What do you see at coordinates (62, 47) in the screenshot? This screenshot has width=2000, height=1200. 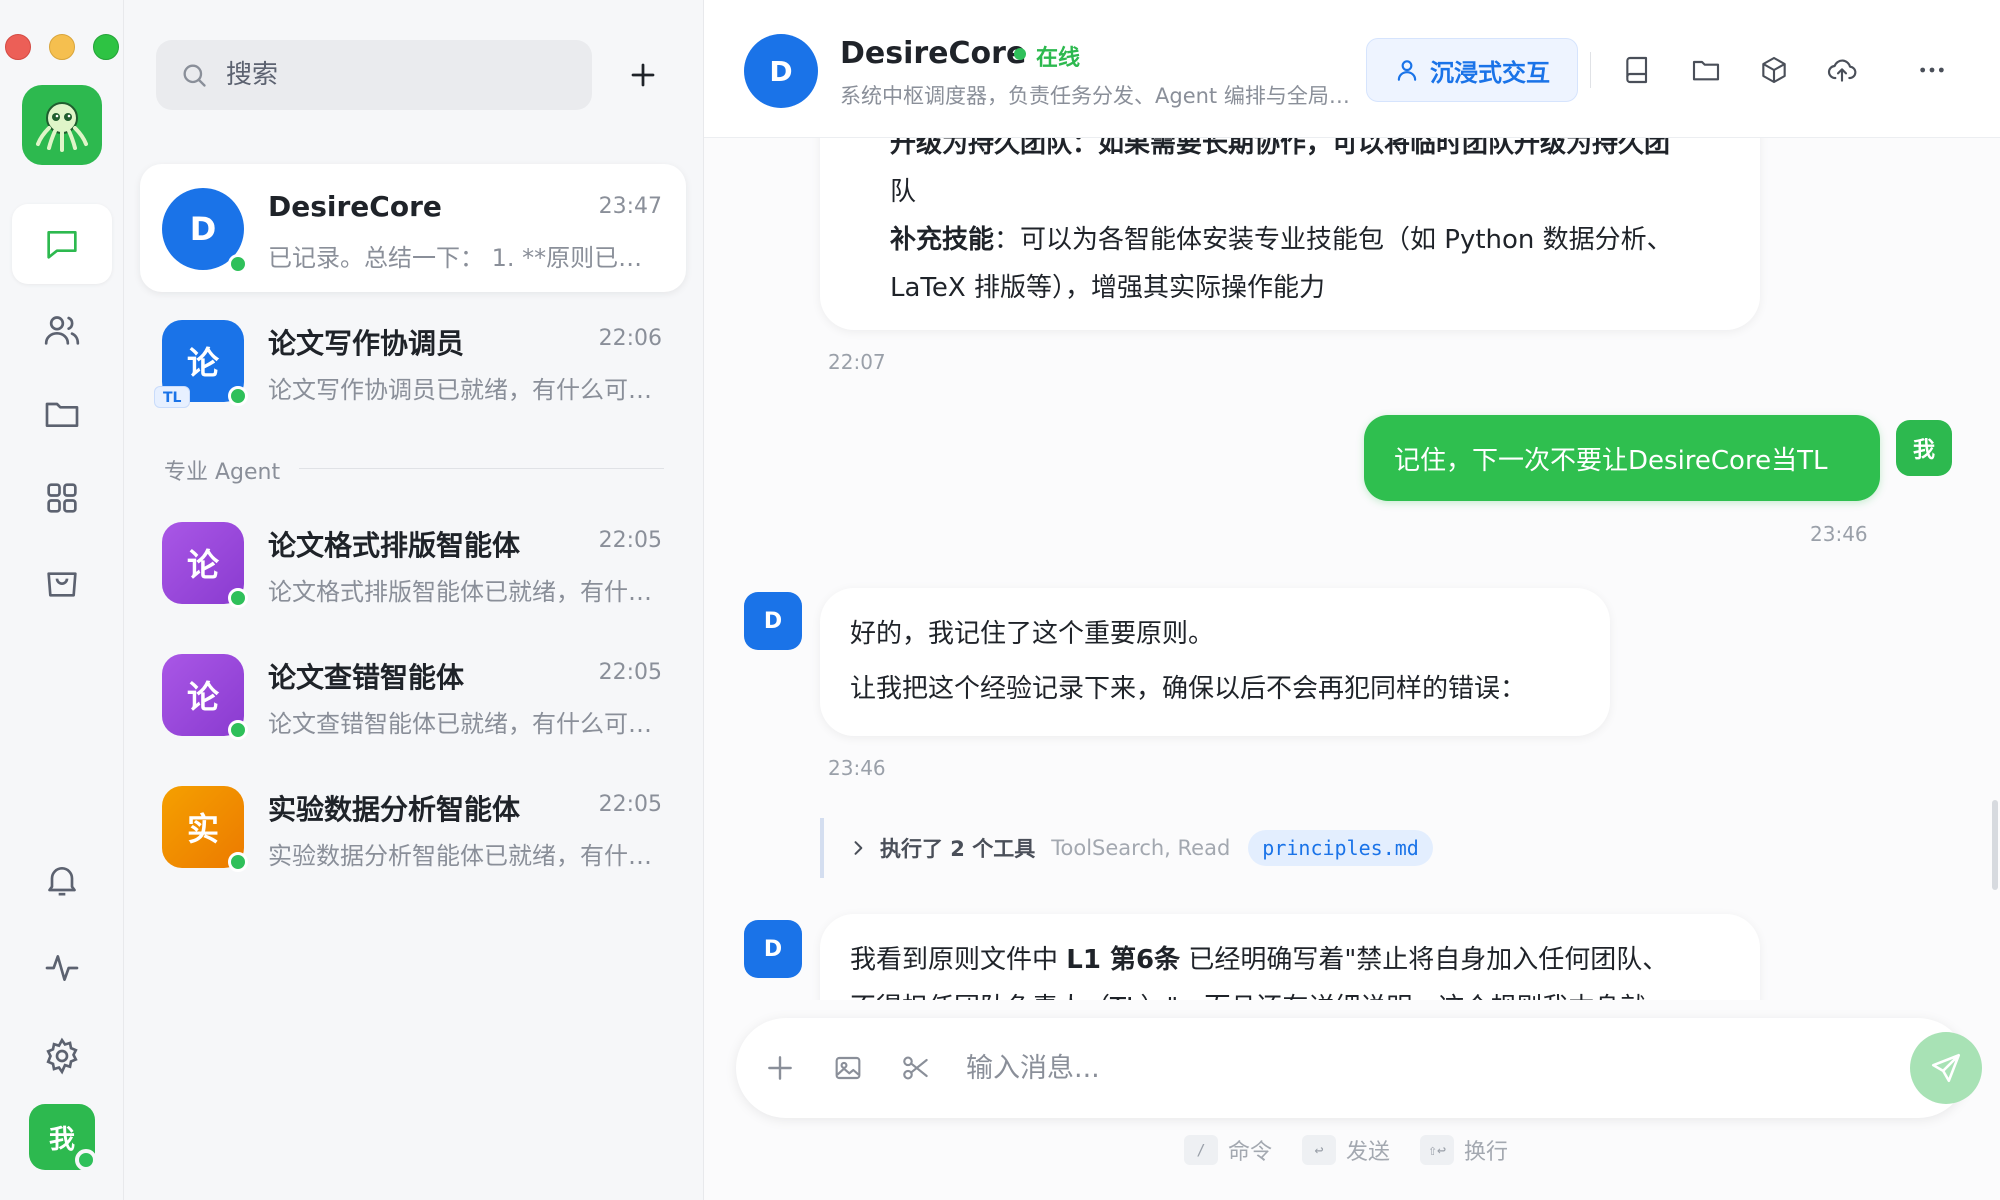 I see `window-minimize-button` at bounding box center [62, 47].